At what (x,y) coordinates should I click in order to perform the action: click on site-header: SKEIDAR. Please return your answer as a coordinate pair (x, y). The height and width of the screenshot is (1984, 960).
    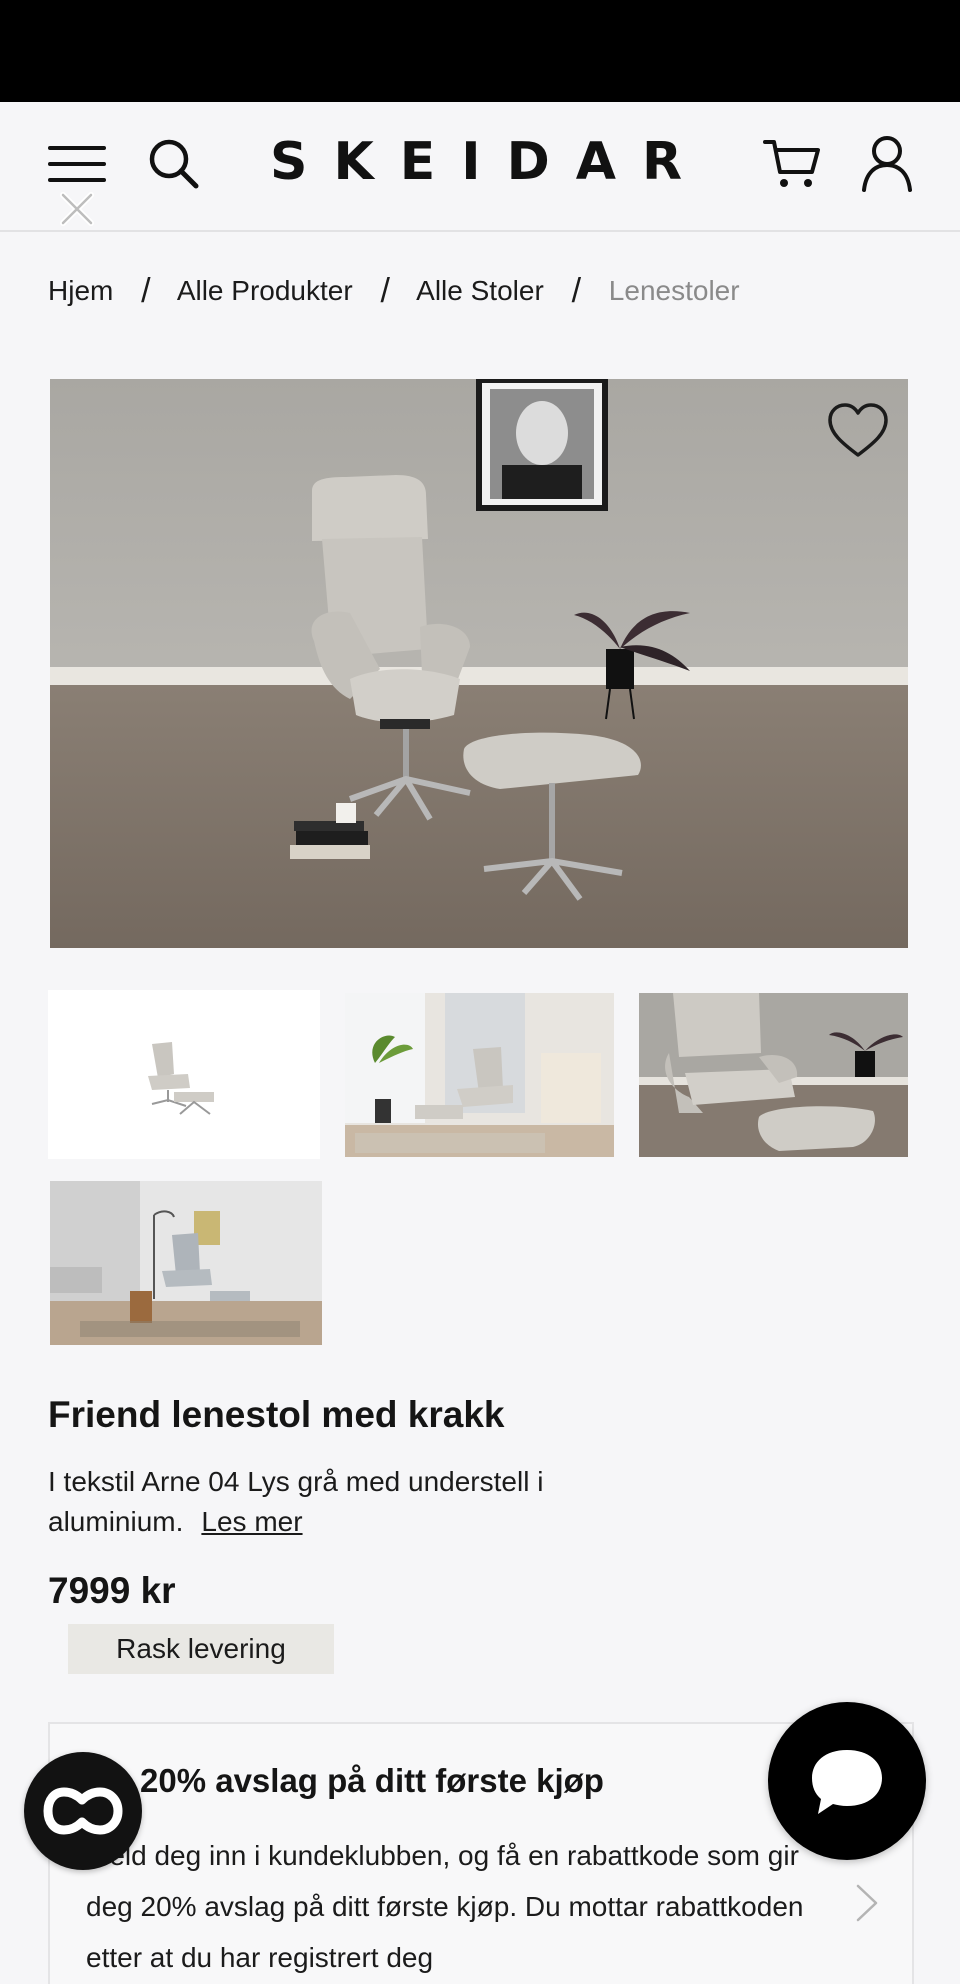
    Looking at the image, I should click on (480, 167).